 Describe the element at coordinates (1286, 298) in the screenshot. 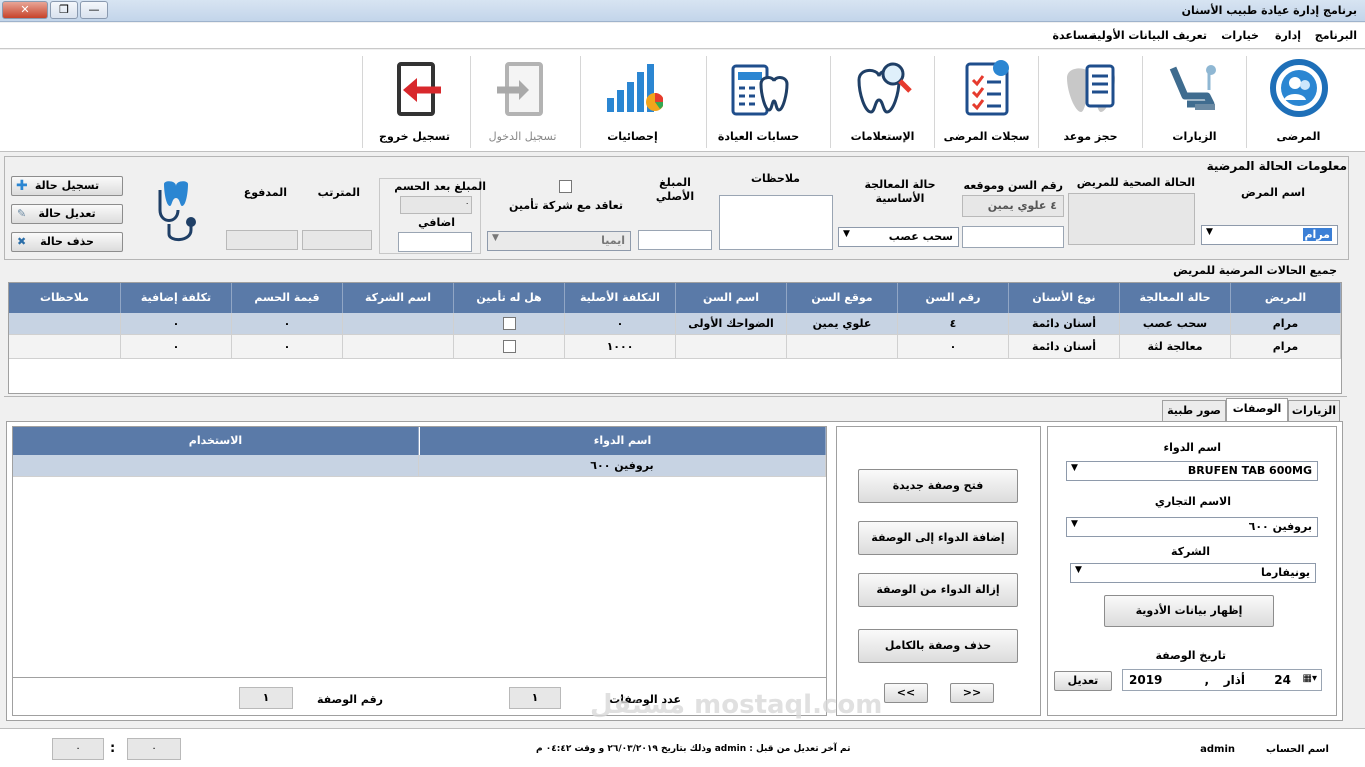

I see `col-patient: المريض` at that location.